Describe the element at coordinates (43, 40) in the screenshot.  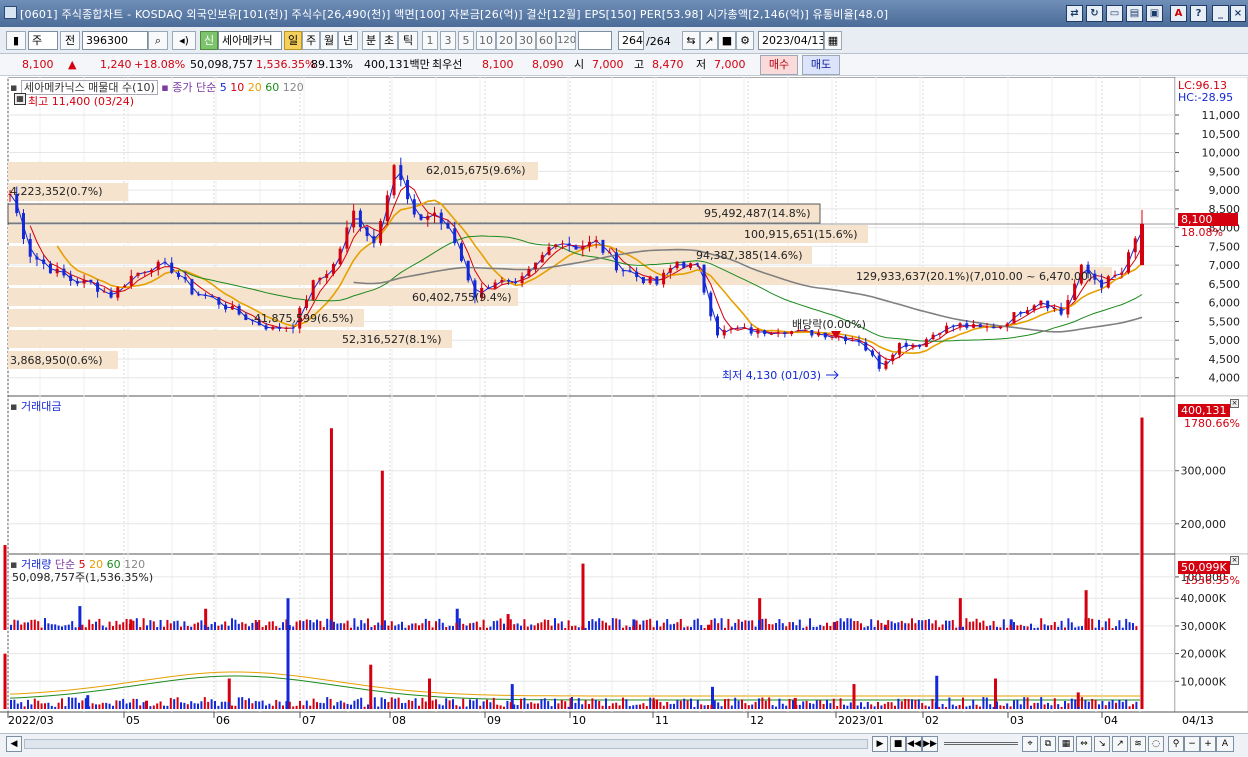
I see `unit-select: 주` at that location.